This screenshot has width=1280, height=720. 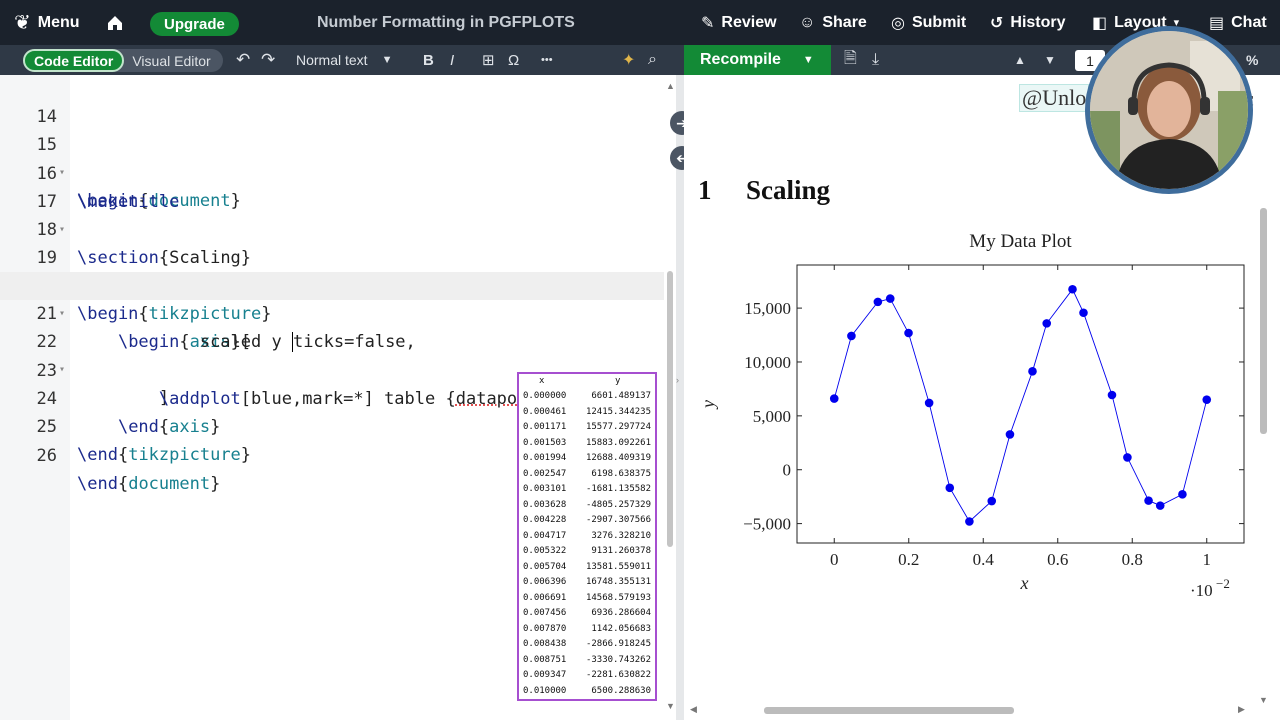 I want to click on home-button, so click(x=115, y=22).